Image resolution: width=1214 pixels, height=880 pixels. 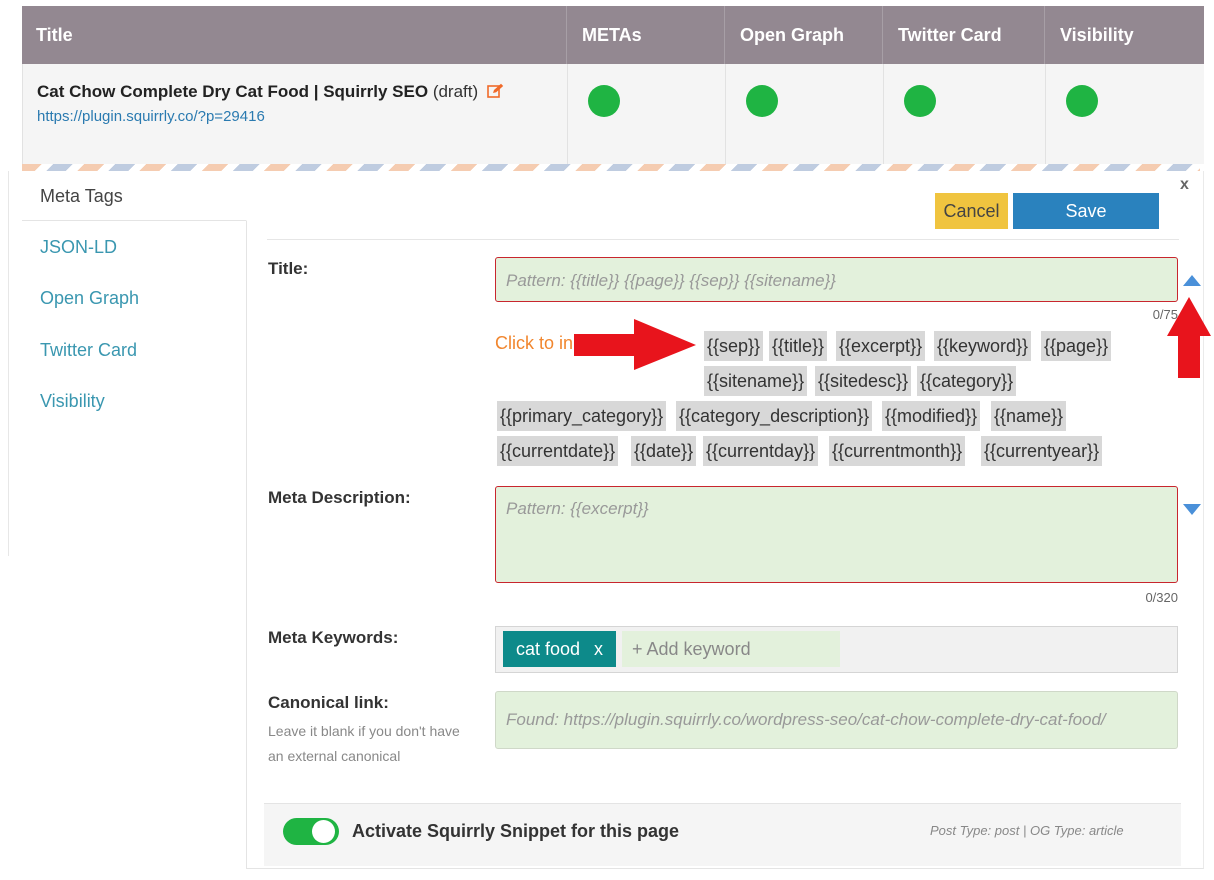 What do you see at coordinates (892, 337) in the screenshot?
I see `annotation-overlay` at bounding box center [892, 337].